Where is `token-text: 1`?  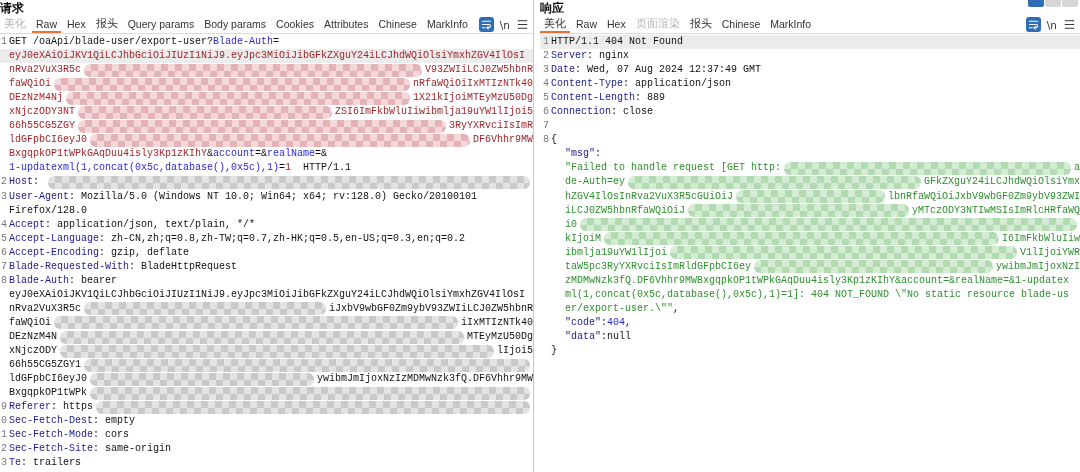
token-text: 1 is located at coordinates (288, 168).